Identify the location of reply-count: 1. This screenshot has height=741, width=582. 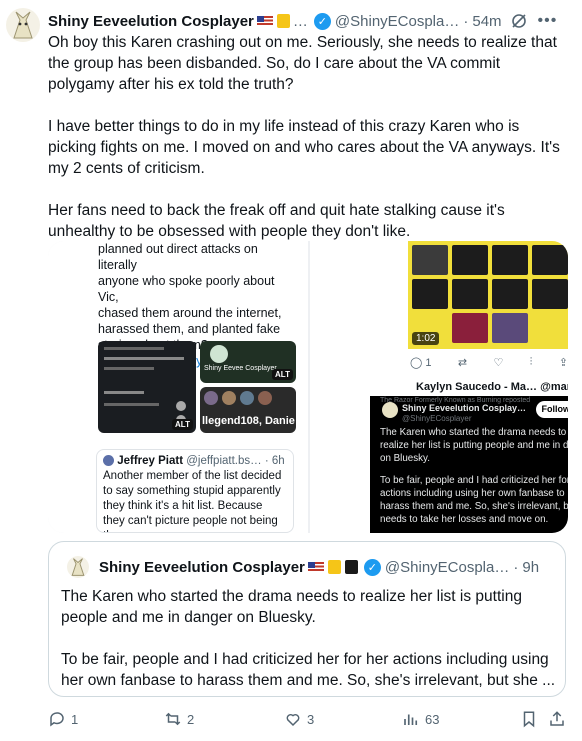
(75, 719).